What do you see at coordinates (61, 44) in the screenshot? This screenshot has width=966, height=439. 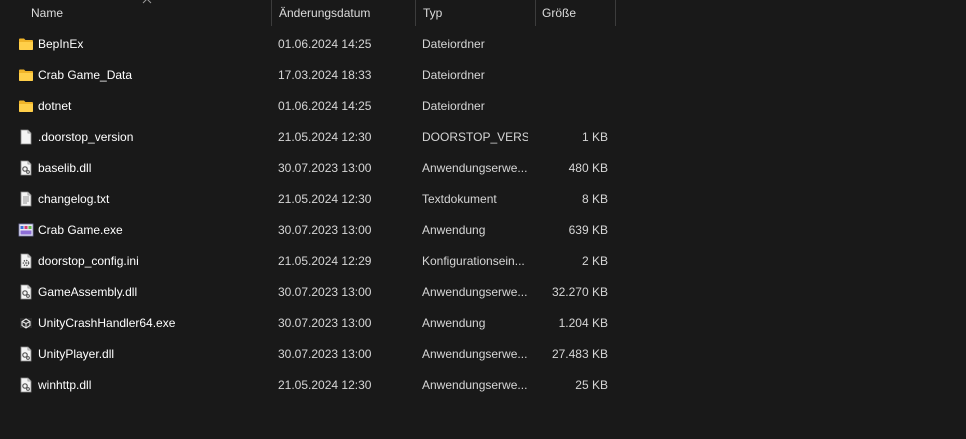 I see `file-name: BepInEx` at bounding box center [61, 44].